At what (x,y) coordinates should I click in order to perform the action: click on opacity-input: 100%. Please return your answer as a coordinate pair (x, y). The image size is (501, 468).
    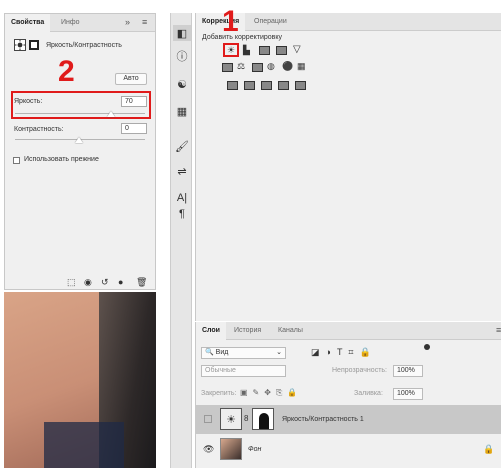
    Looking at the image, I should click on (408, 371).